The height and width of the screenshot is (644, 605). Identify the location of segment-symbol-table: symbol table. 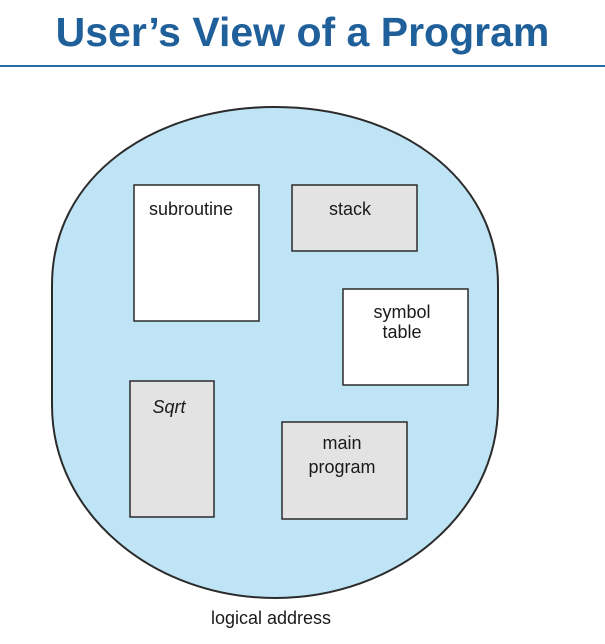
(405, 337).